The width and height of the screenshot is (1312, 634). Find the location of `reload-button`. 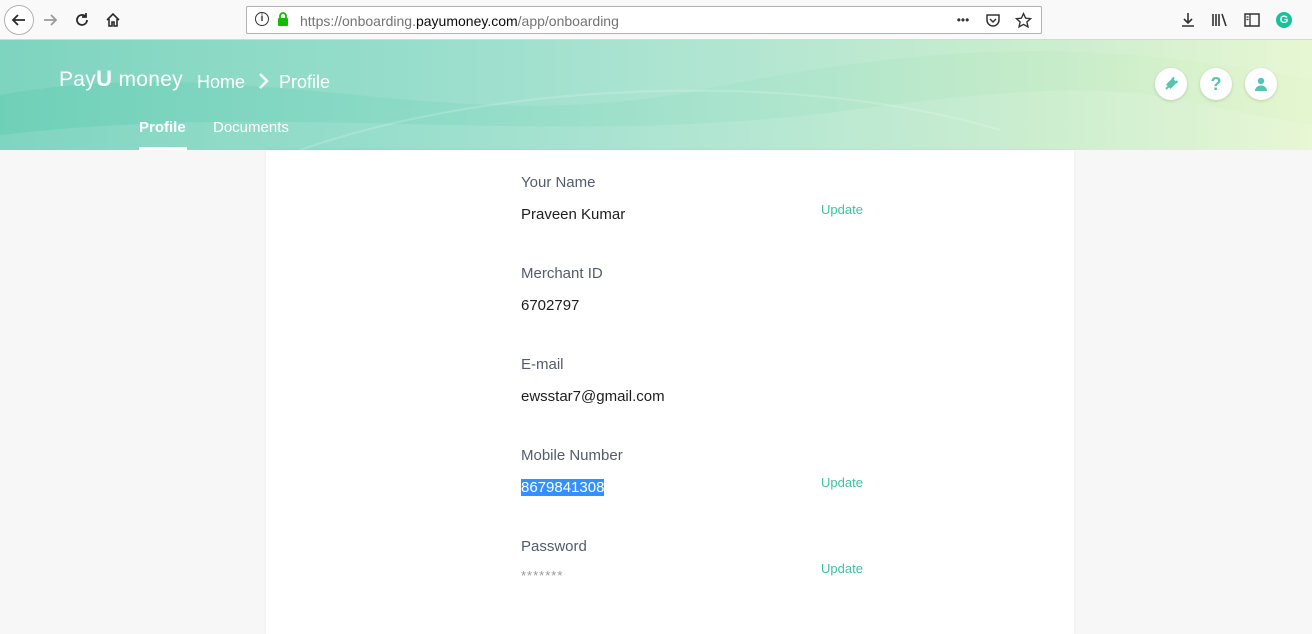

reload-button is located at coordinates (82, 20).